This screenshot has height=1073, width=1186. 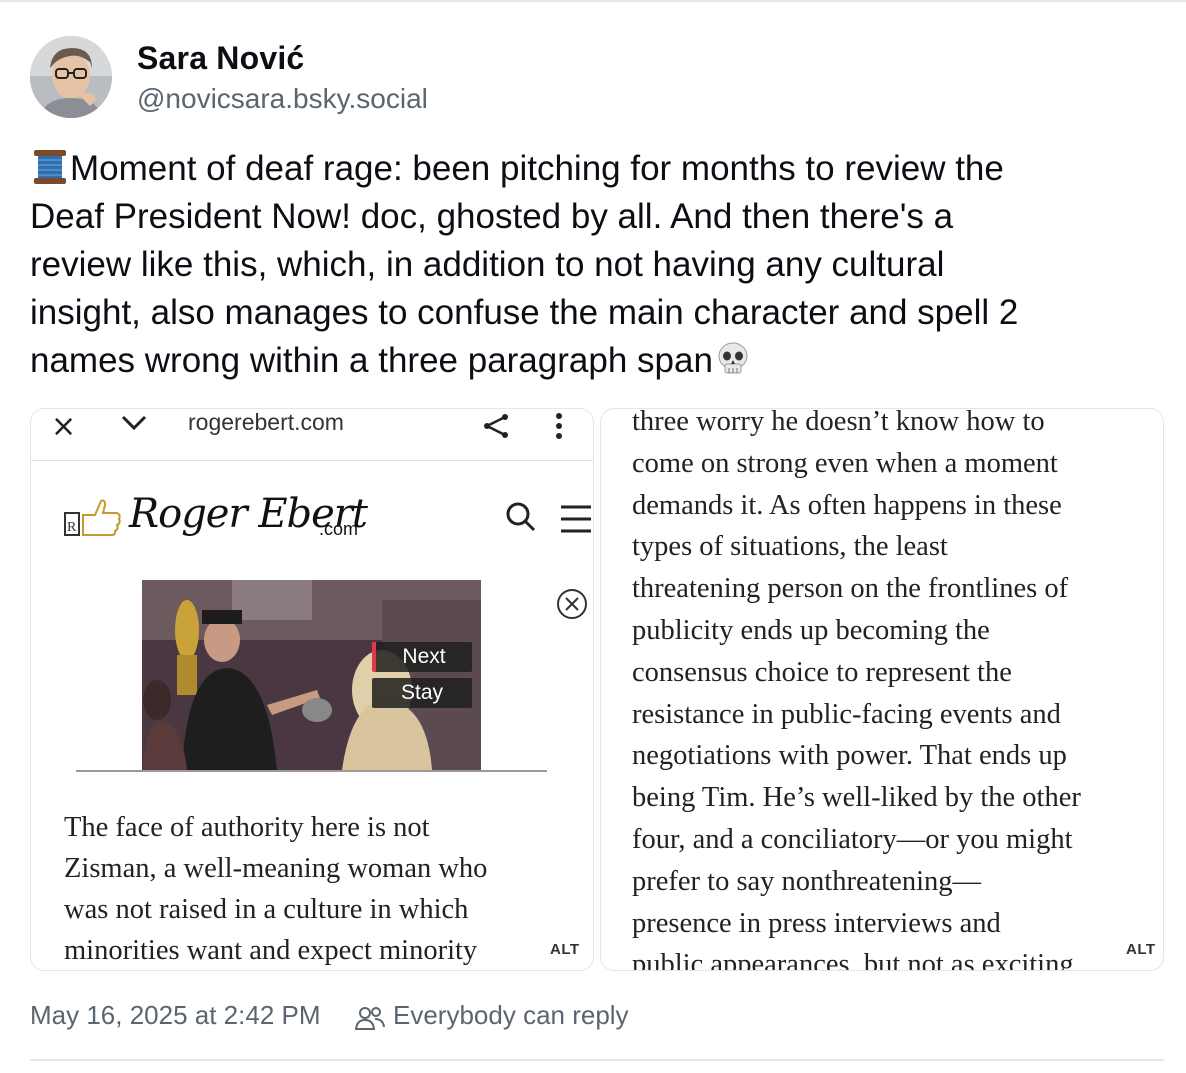 What do you see at coordinates (822, 672) in the screenshot?
I see `article-line: consensus choice to represent the` at bounding box center [822, 672].